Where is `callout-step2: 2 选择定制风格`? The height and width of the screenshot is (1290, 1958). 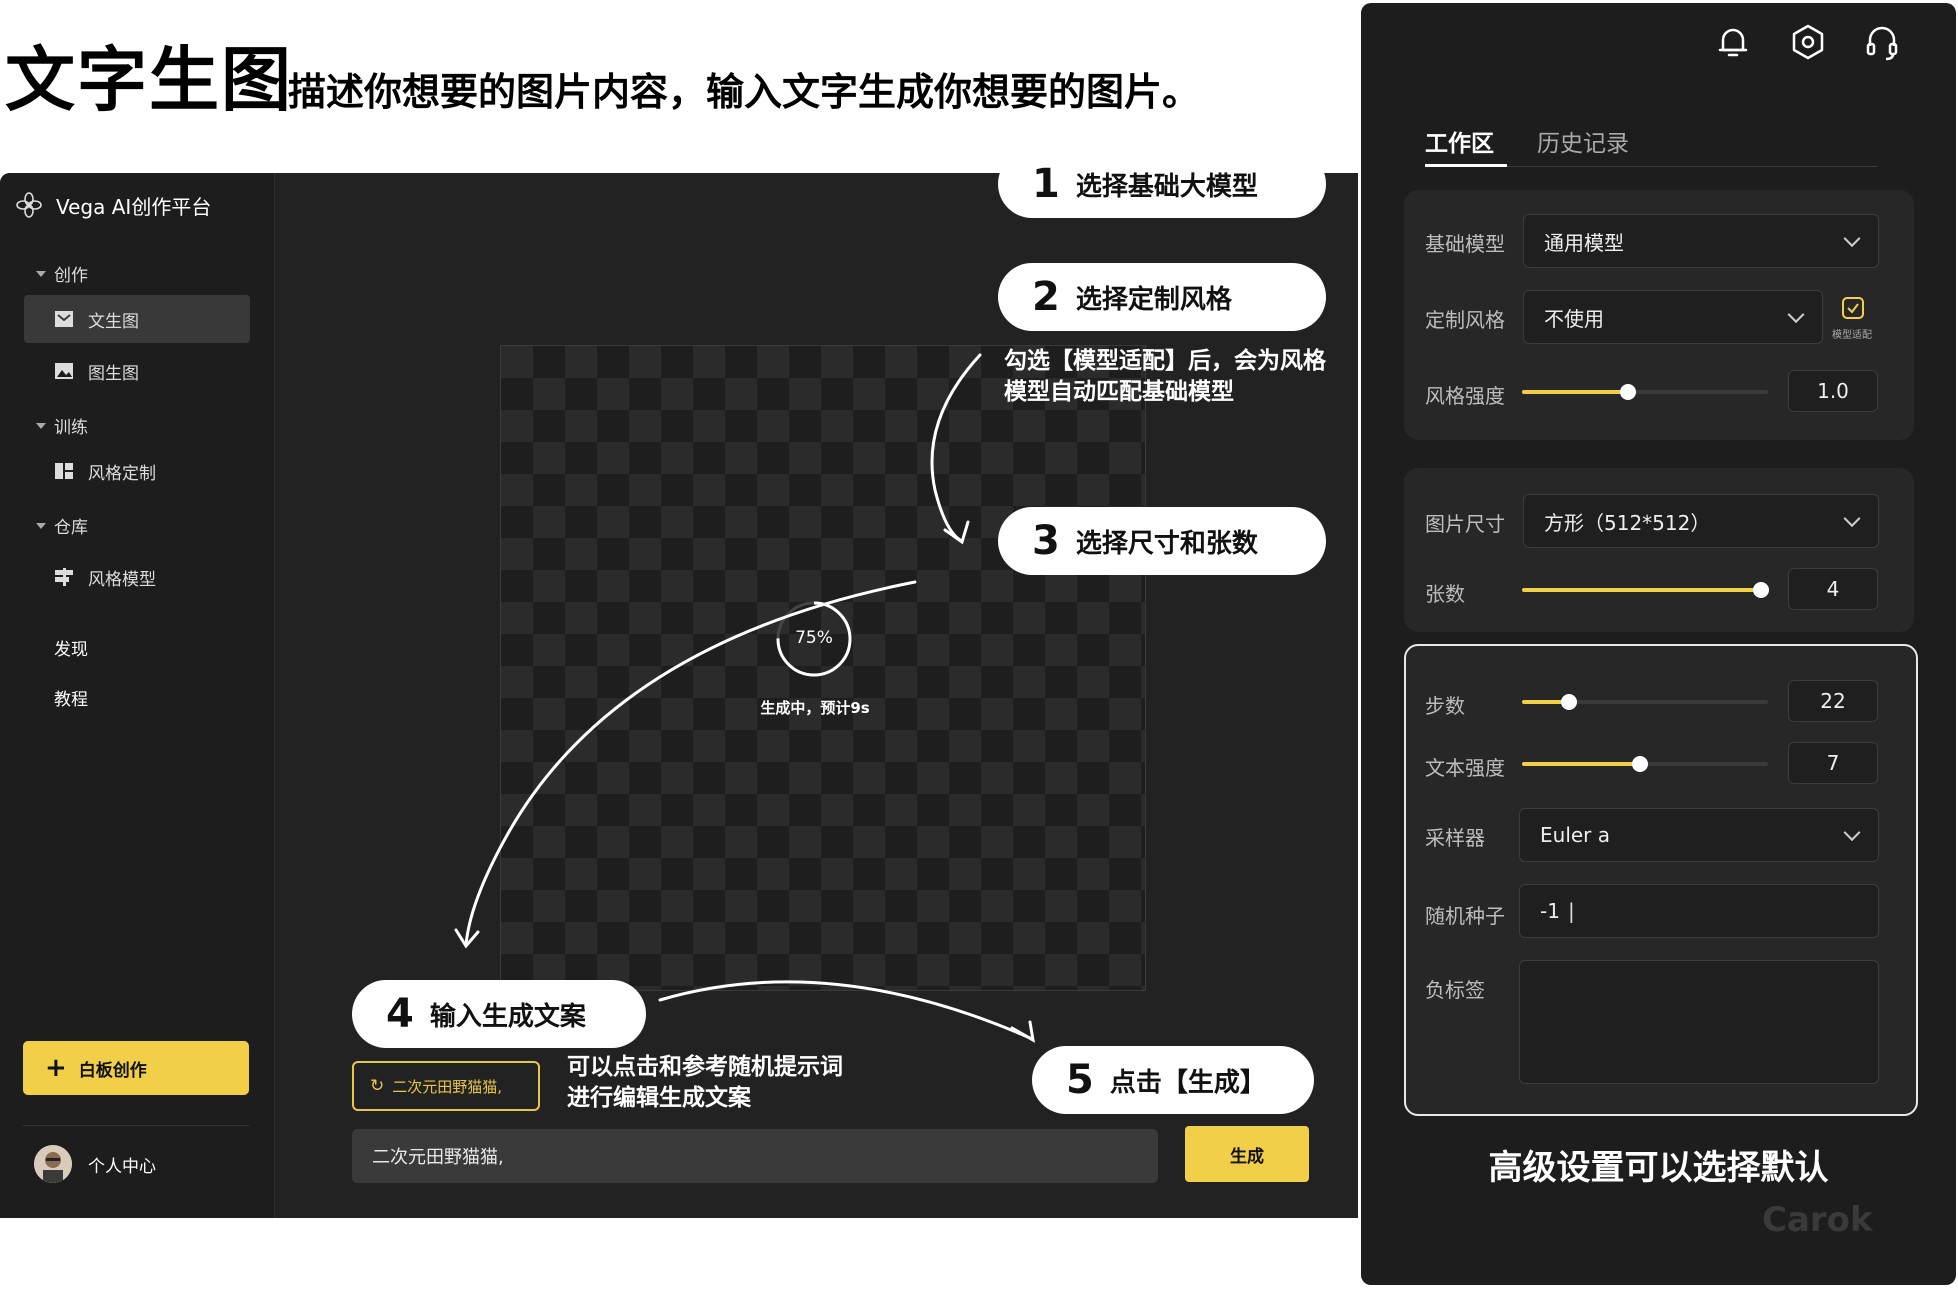 callout-step2: 2 选择定制风格 is located at coordinates (1162, 297).